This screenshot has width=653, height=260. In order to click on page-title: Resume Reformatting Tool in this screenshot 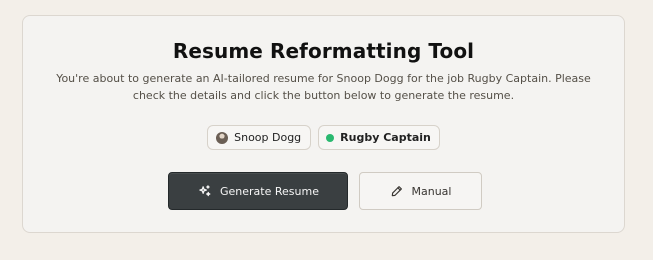, I will do `click(323, 51)`.